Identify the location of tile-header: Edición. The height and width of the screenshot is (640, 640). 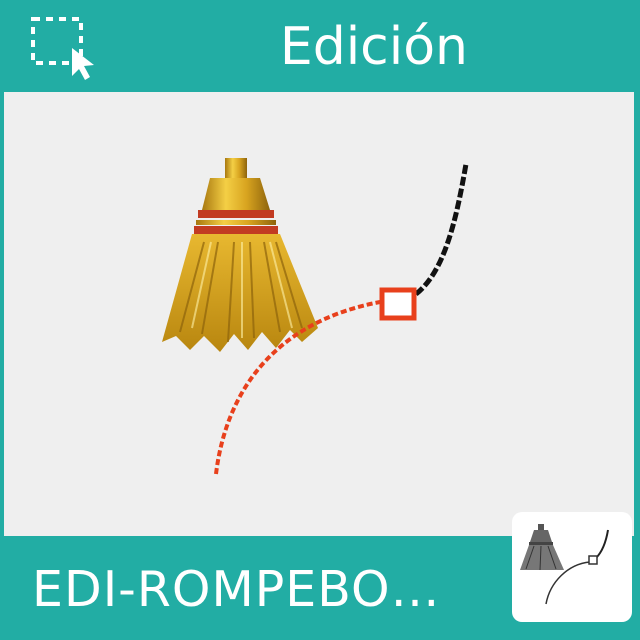
(320, 46).